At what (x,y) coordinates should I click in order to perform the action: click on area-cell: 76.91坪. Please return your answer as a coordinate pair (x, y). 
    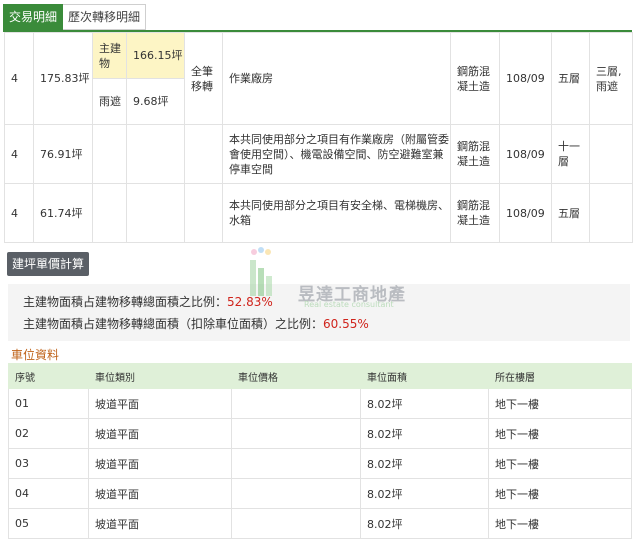
    Looking at the image, I should click on (63, 154).